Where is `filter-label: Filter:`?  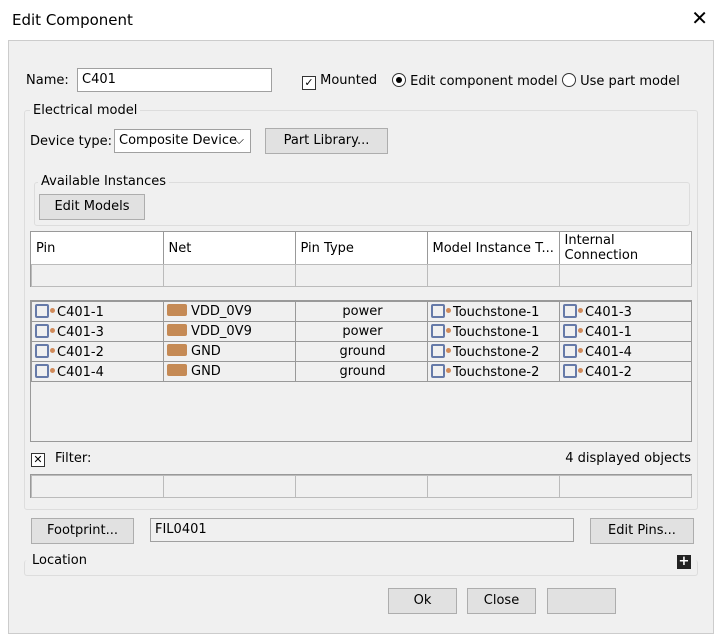 filter-label: Filter: is located at coordinates (73, 458).